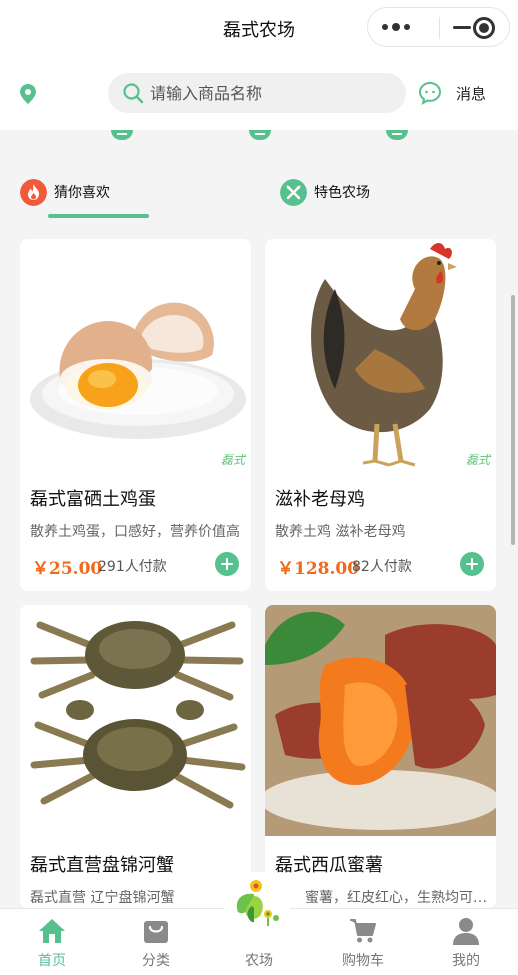  I want to click on minimize-icon, so click(462, 27).